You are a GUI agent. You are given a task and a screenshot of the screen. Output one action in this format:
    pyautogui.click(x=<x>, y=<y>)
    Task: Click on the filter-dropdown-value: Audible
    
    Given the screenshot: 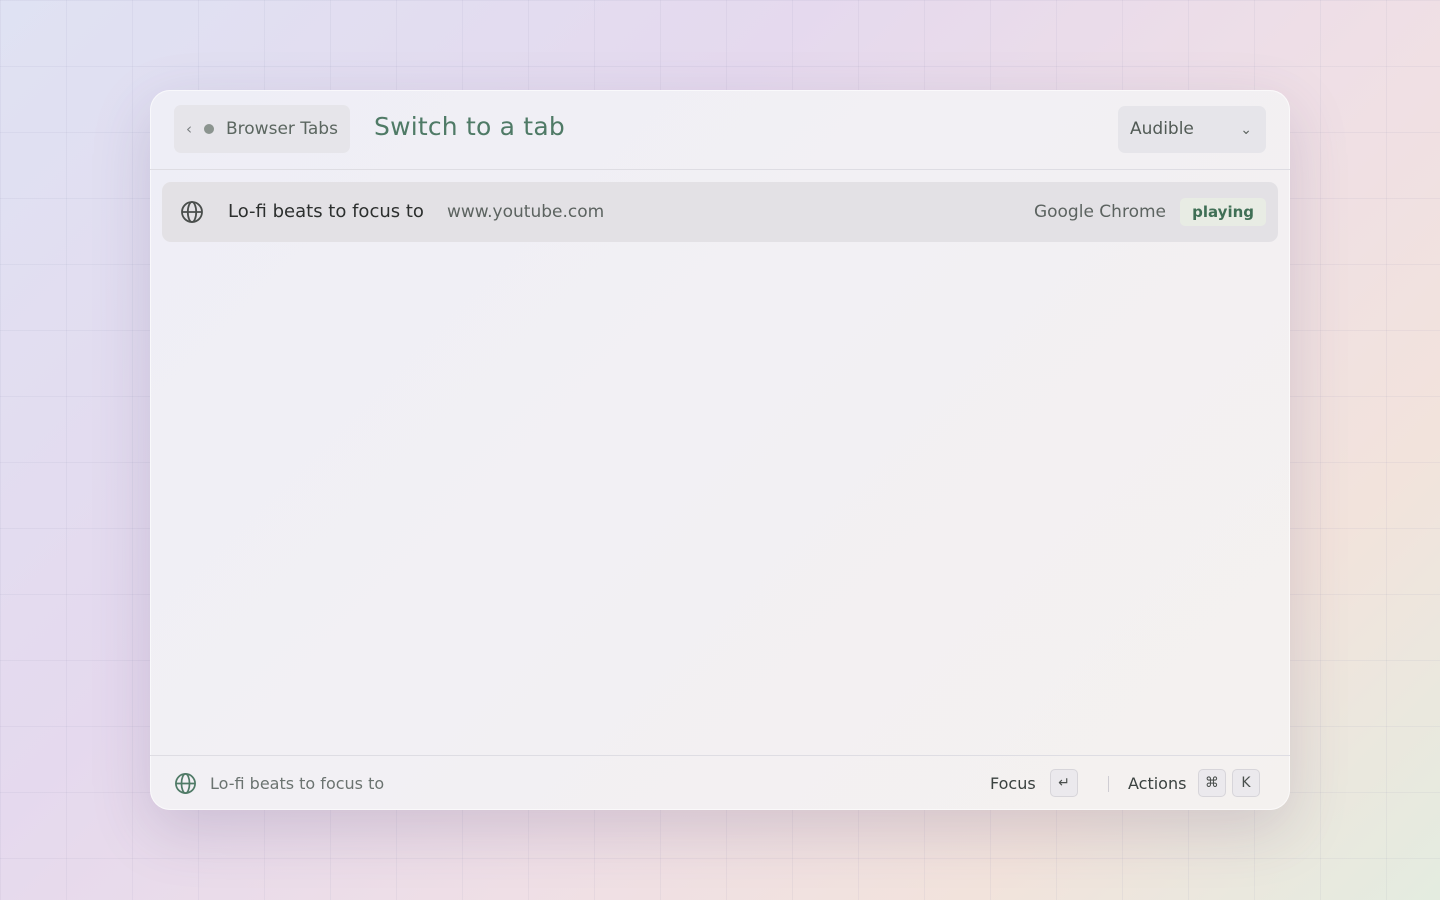 What is the action you would take?
    pyautogui.click(x=1162, y=129)
    